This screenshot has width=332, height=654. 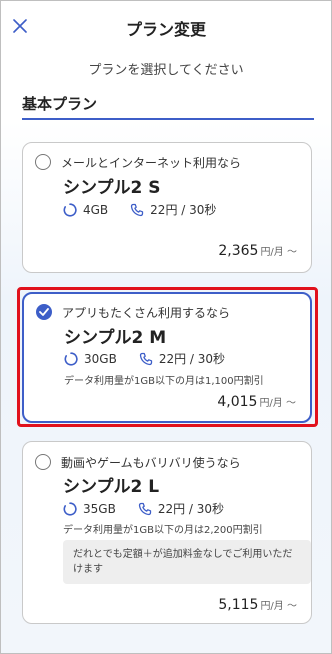 I want to click on plan-lead: 動画やゲームもバリバリ使うなら, so click(x=151, y=463).